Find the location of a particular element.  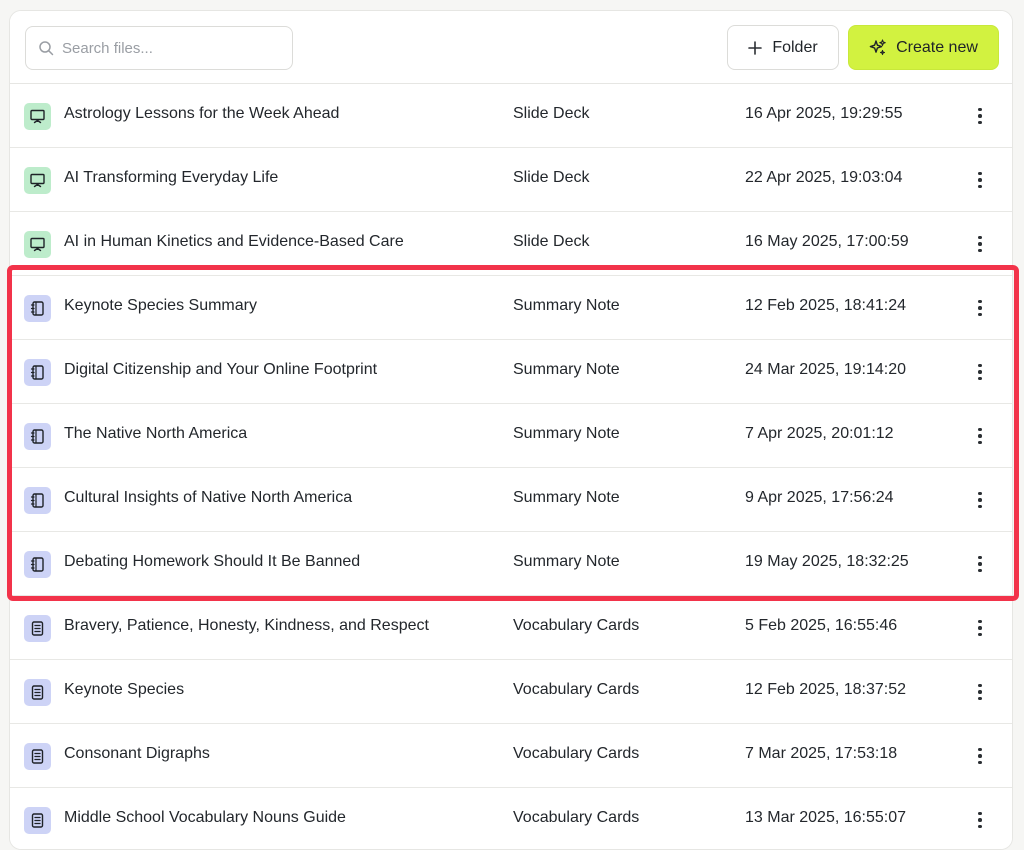

file-date: 13 Mar 2025, 16:55:07 is located at coordinates (826, 817).